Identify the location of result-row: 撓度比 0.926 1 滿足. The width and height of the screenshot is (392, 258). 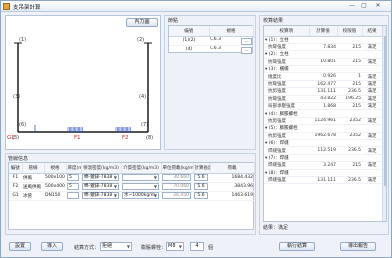
(323, 76).